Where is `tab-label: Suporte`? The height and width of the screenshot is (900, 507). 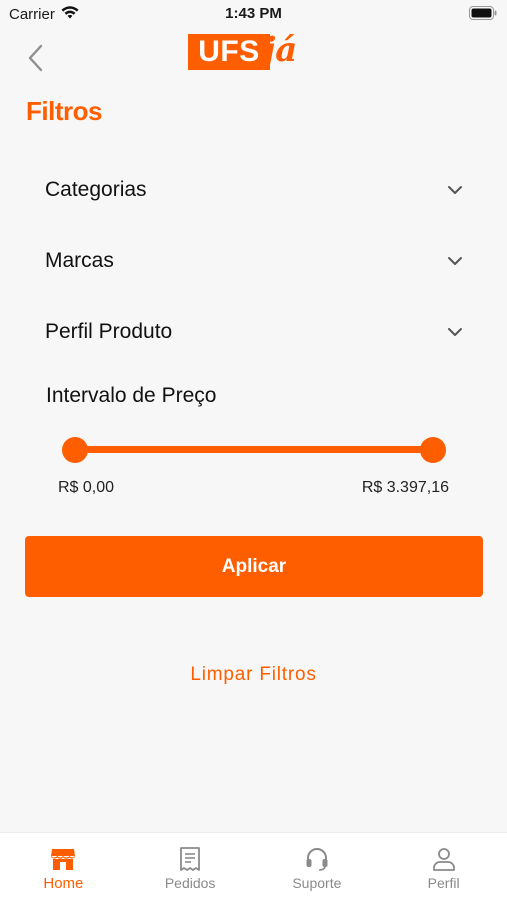
tab-label: Suporte is located at coordinates (317, 883).